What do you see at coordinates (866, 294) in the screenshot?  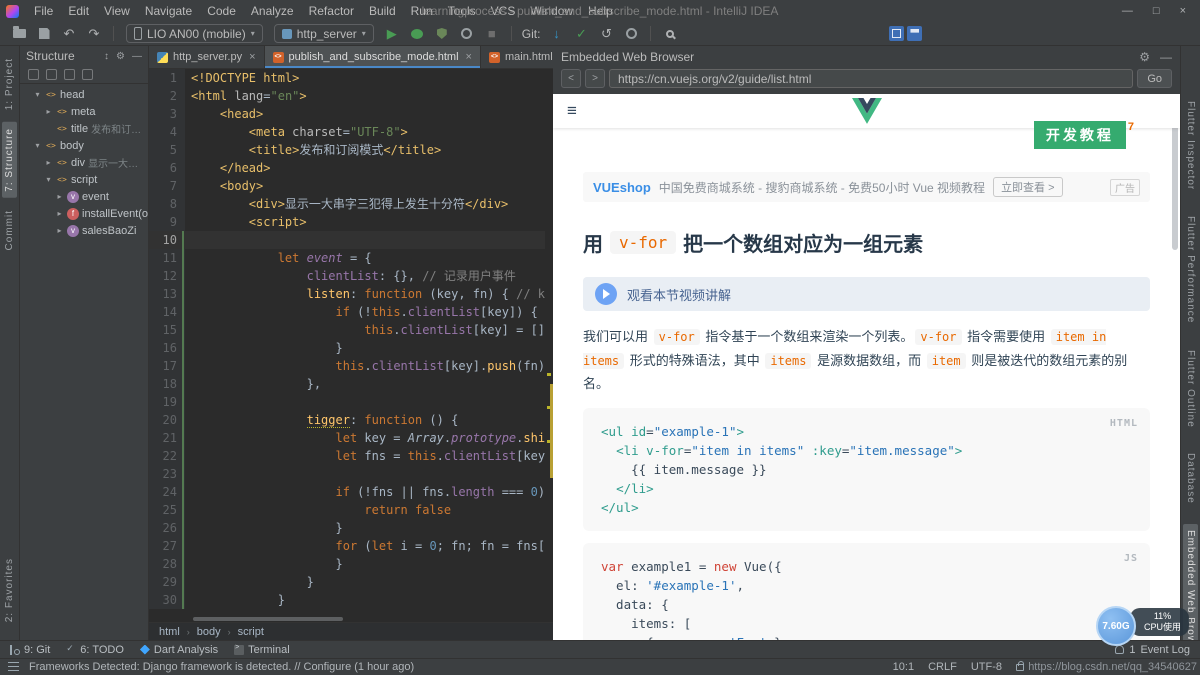 I see `video-link-box: 观看本节视频讲解` at bounding box center [866, 294].